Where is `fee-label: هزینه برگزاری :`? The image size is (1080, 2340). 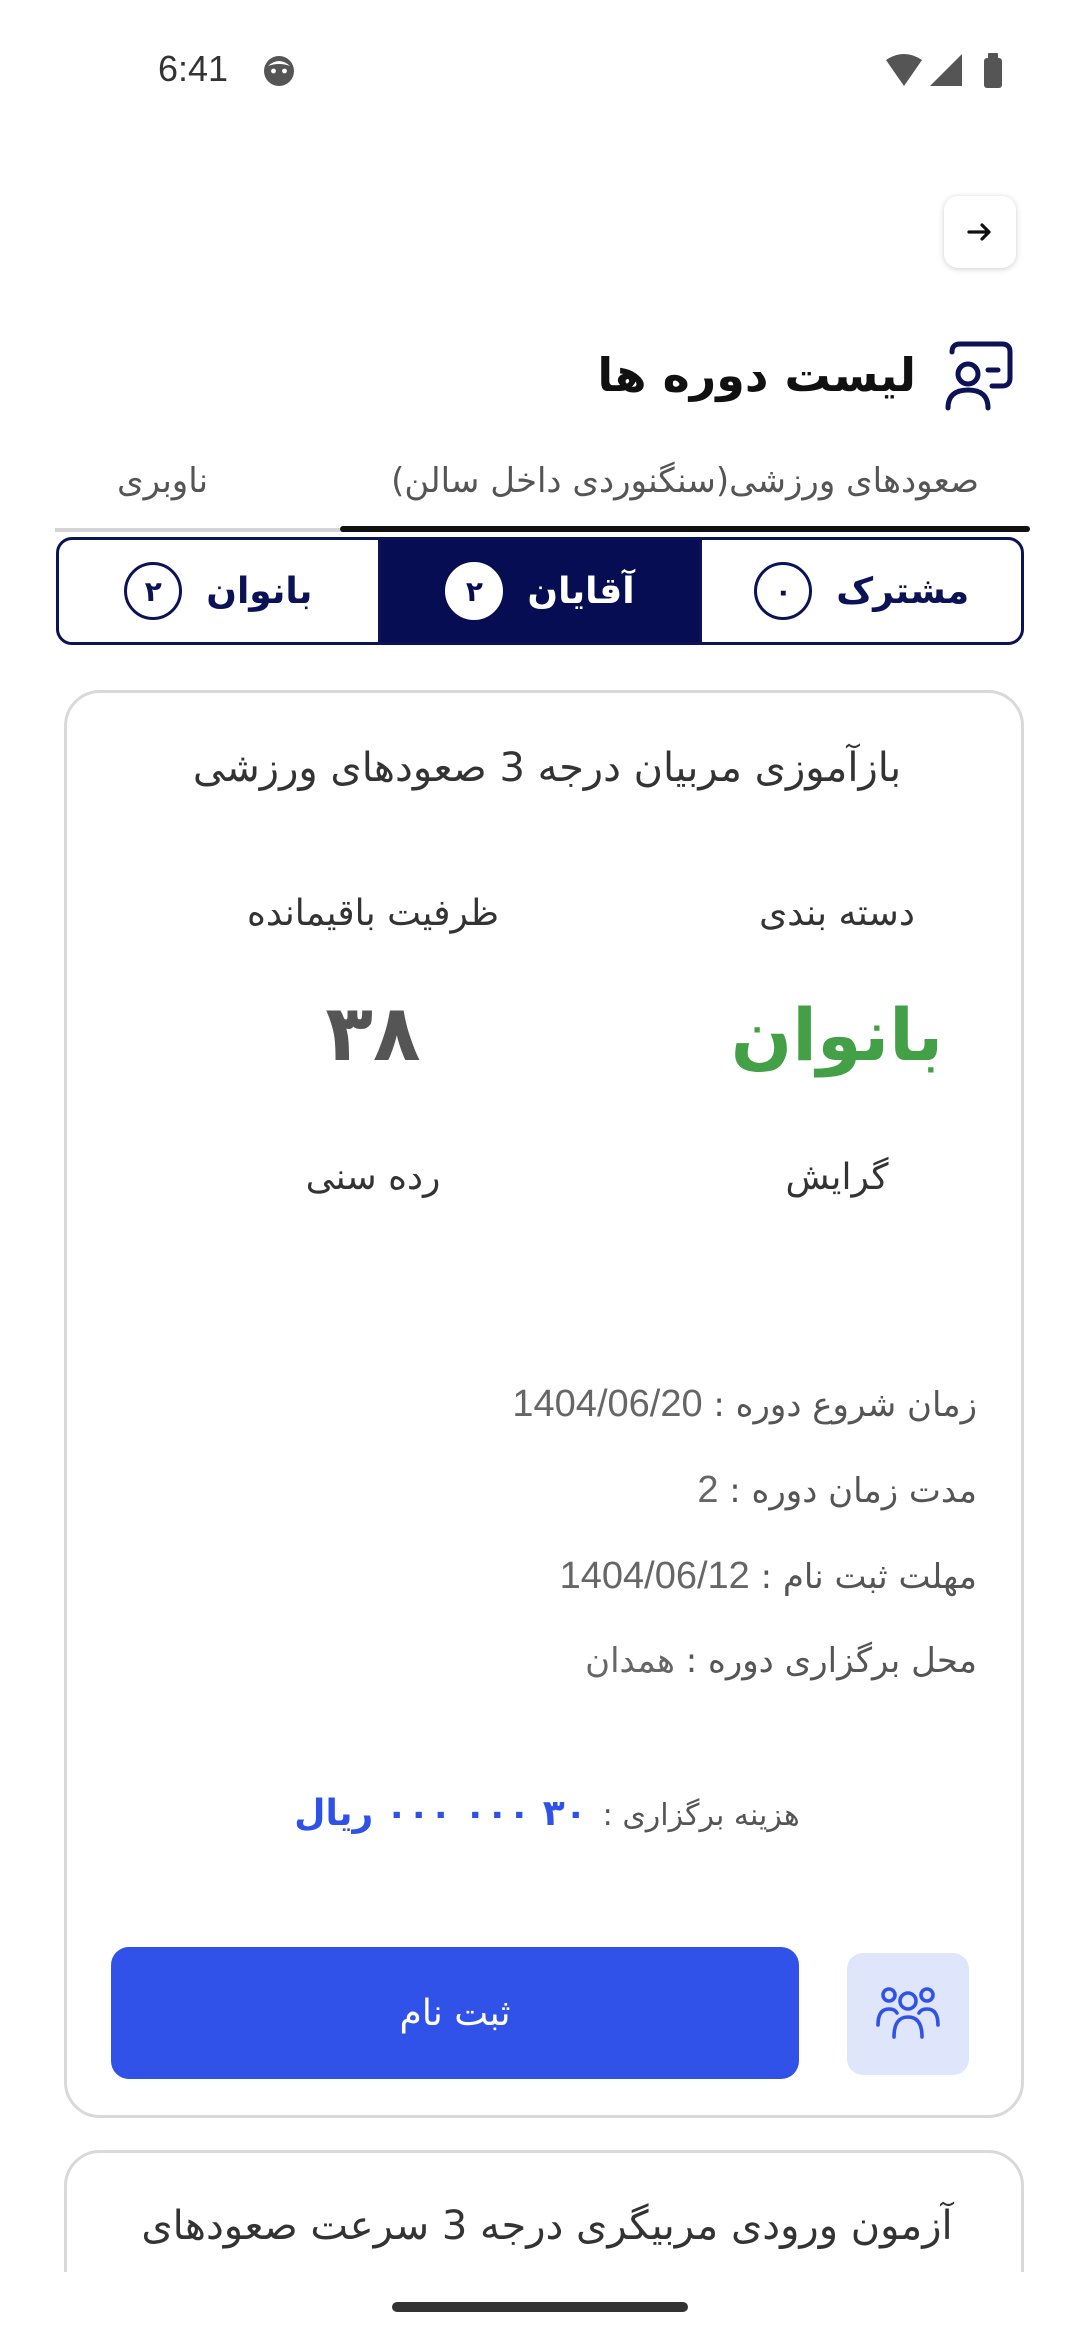 fee-label: هزینه برگزاری : is located at coordinates (701, 1815).